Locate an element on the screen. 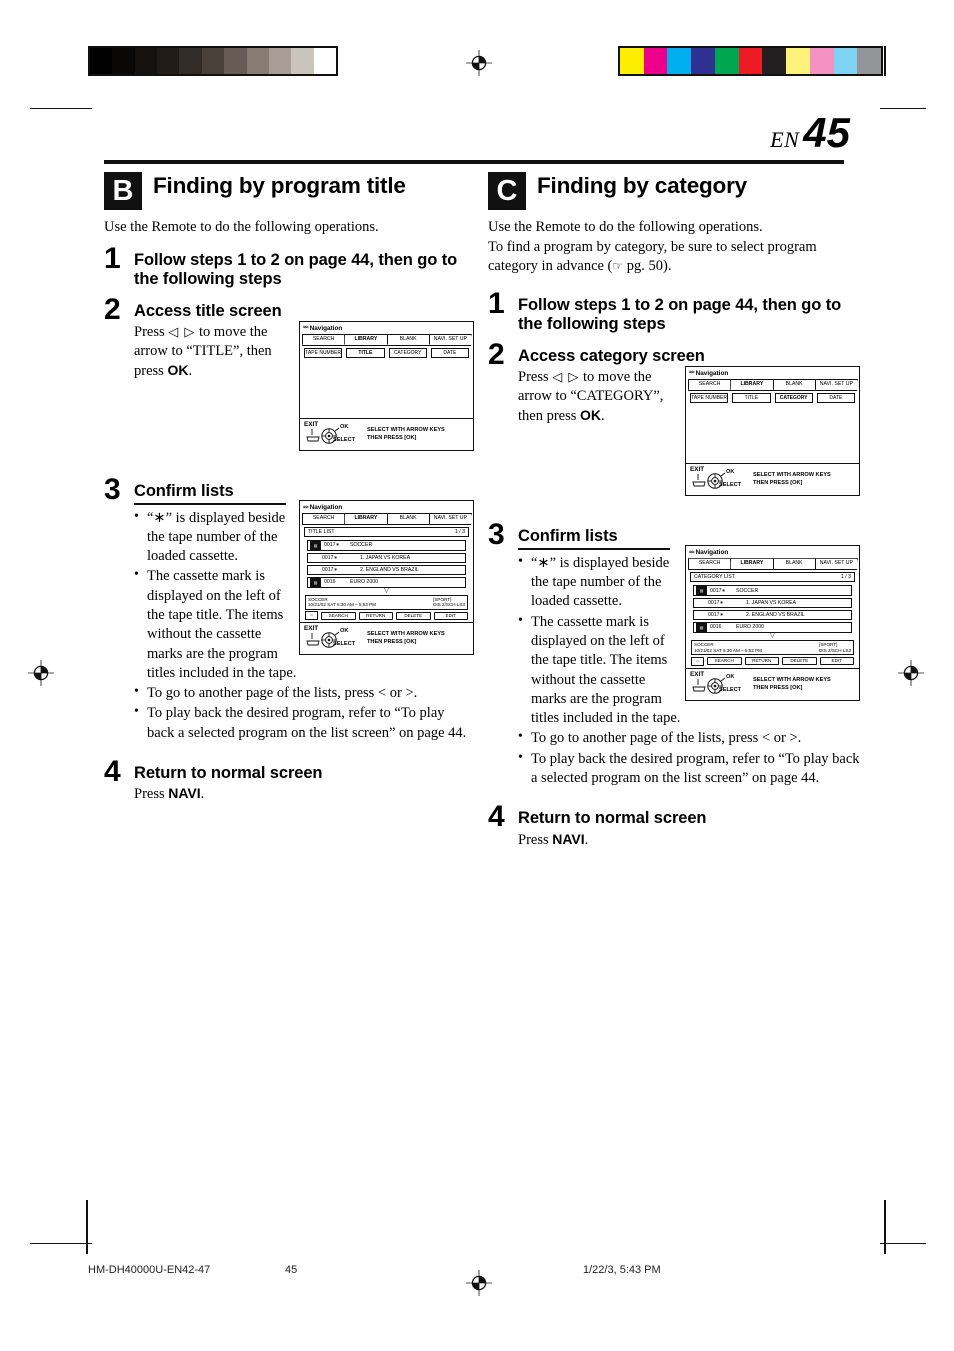 Image resolution: width=954 pixels, height=1351 pixels. osd-help-text: SELECT WITH ARROW KEYS THEN PRESS [OK] is located at coordinates (792, 479).